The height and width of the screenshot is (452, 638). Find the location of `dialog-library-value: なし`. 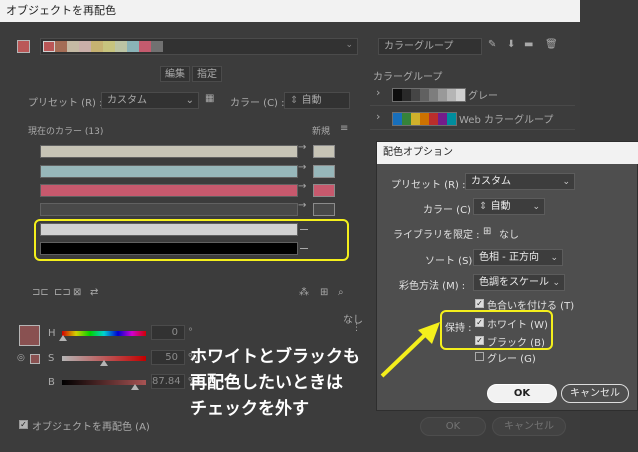

dialog-library-value: なし is located at coordinates (509, 235).